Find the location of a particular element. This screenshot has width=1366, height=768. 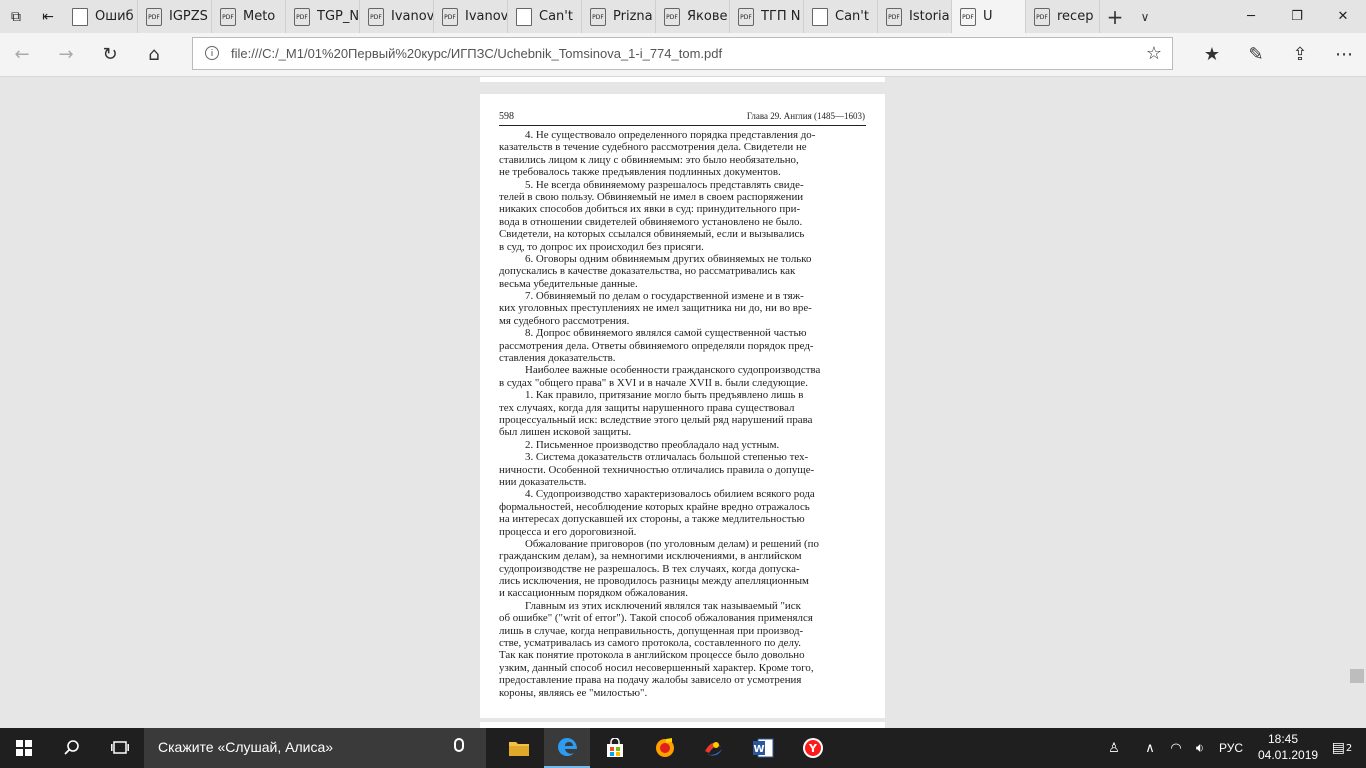

more-button: ⋯ is located at coordinates (1344, 54).